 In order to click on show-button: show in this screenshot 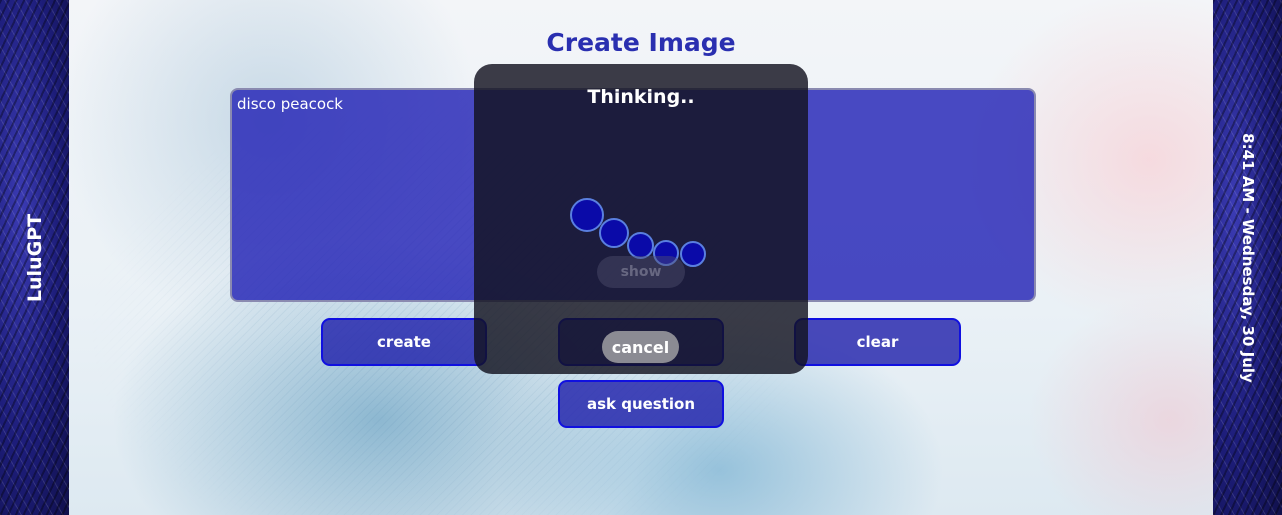, I will do `click(641, 272)`.